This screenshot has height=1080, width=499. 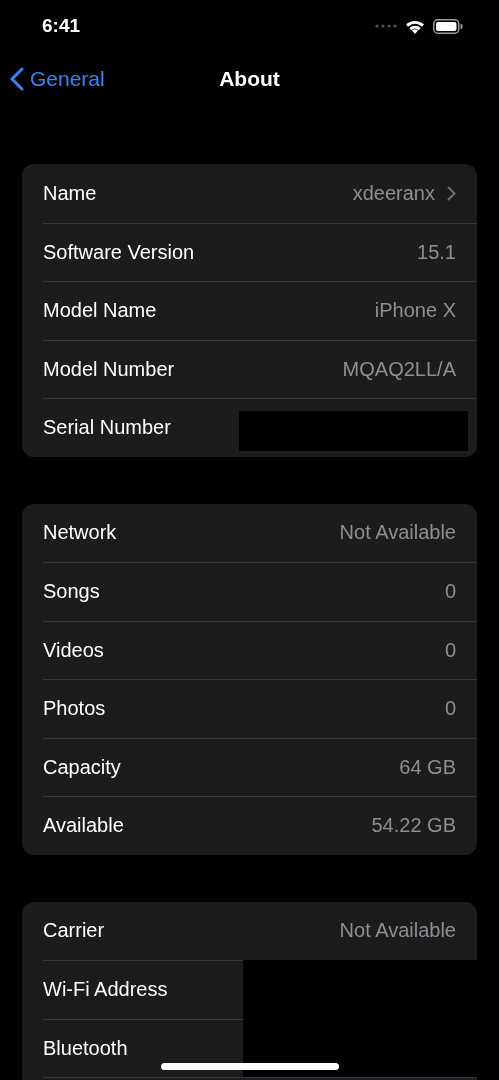 What do you see at coordinates (17, 79) in the screenshot?
I see `back-chevron-icon` at bounding box center [17, 79].